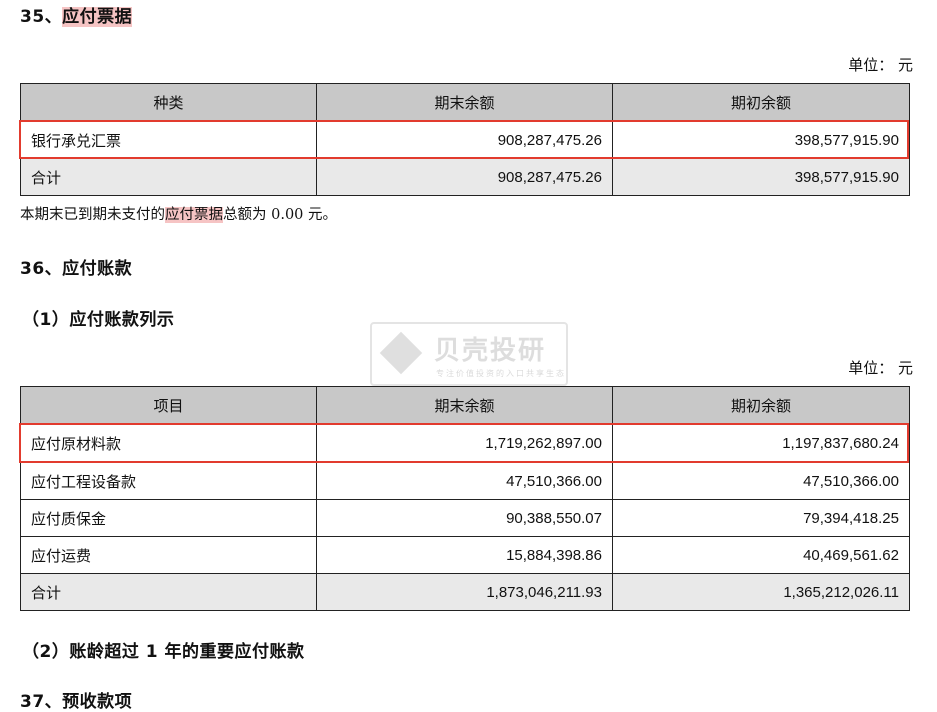  What do you see at coordinates (168, 555) in the screenshot?
I see `row-label: 应付运费` at bounding box center [168, 555].